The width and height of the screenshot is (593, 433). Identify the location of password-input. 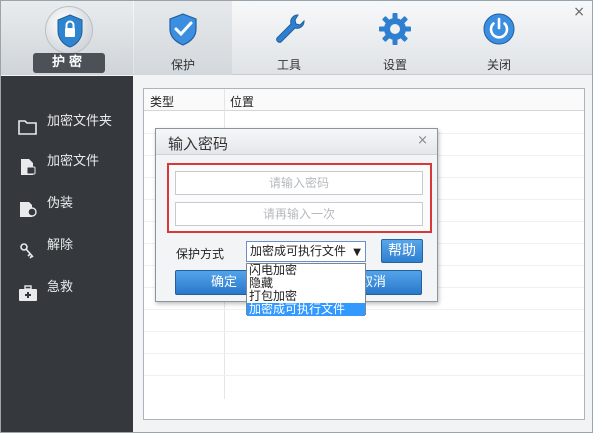
(299, 183).